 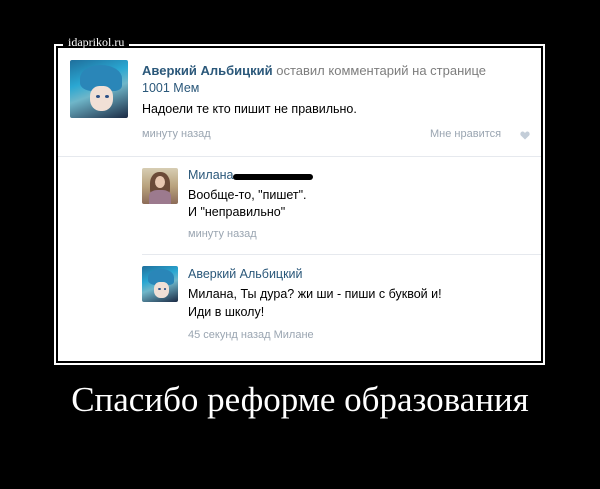 I want to click on reply-1-line-1: Вообще-то, "пишет"., so click(x=247, y=195).